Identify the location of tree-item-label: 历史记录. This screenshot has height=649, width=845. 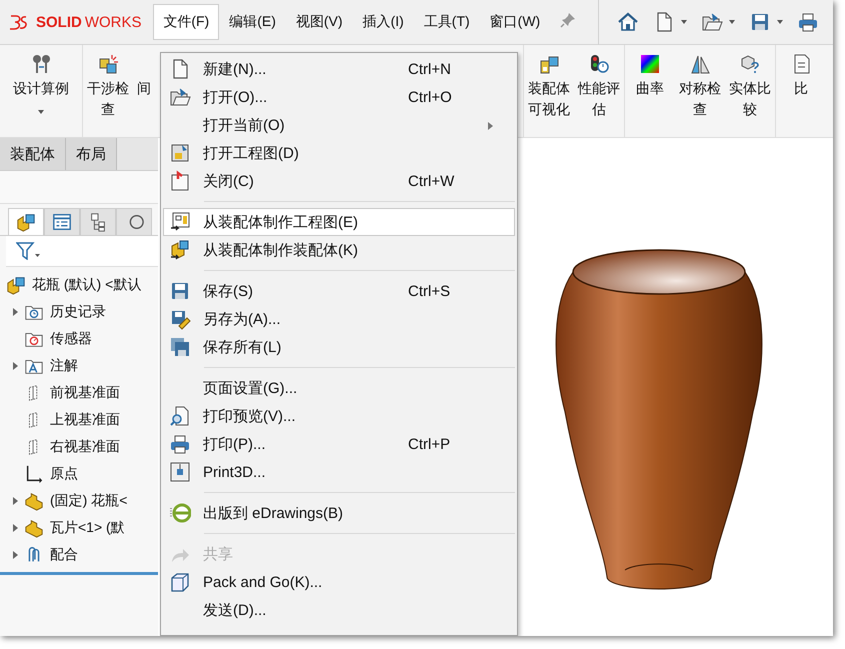
(78, 311).